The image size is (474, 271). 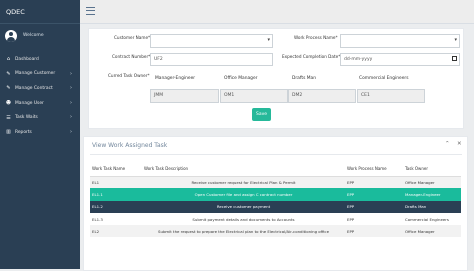 What do you see at coordinates (33, 35) in the screenshot?
I see `welcome-text: Welcome` at bounding box center [33, 35].